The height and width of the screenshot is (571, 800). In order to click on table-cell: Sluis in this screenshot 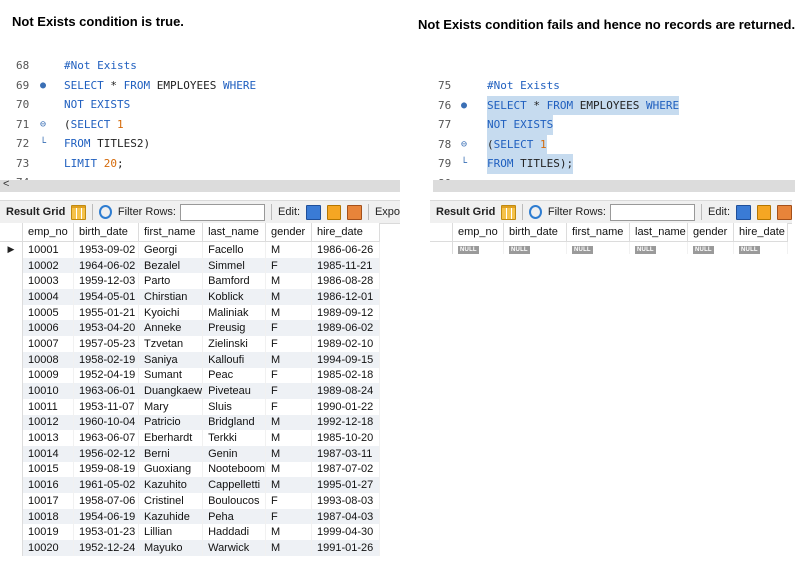, I will do `click(234, 406)`.